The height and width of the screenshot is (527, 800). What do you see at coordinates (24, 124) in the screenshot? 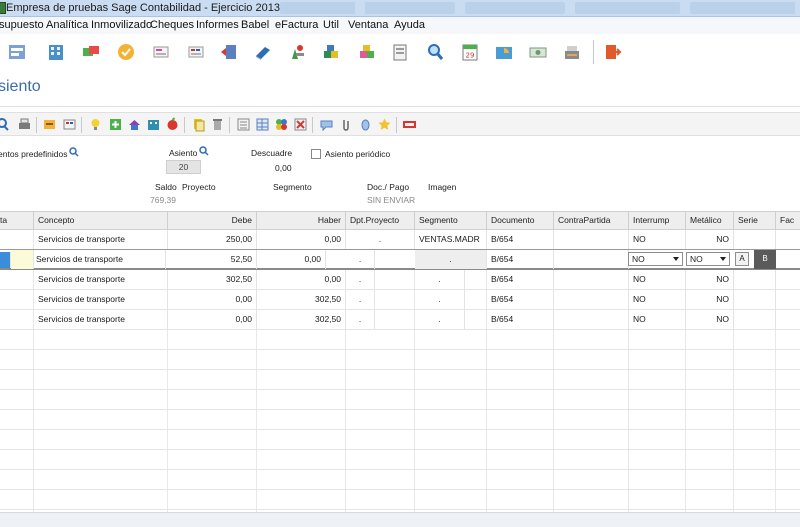
I see `print-icon` at bounding box center [24, 124].